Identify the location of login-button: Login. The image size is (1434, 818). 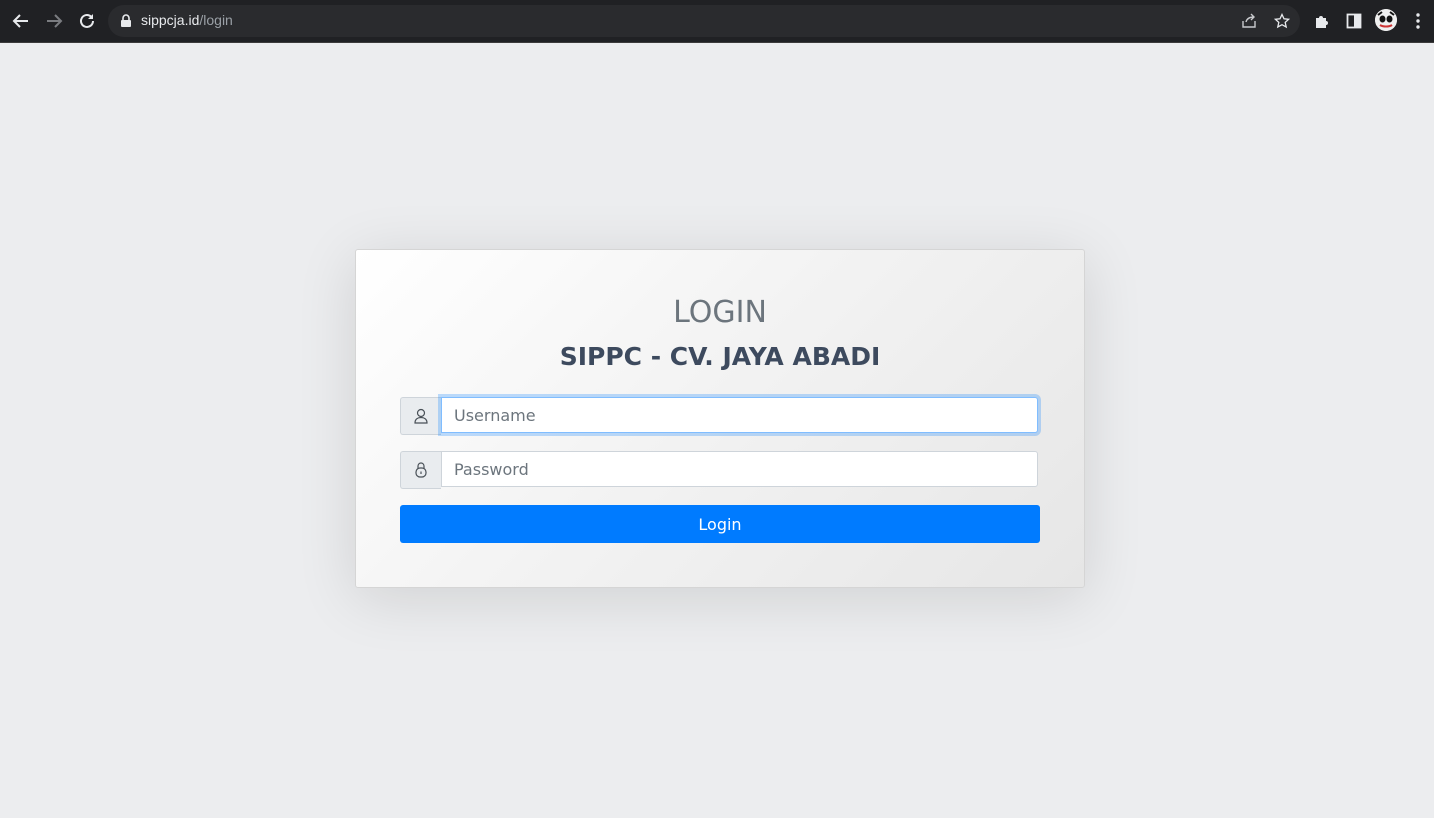
(720, 524).